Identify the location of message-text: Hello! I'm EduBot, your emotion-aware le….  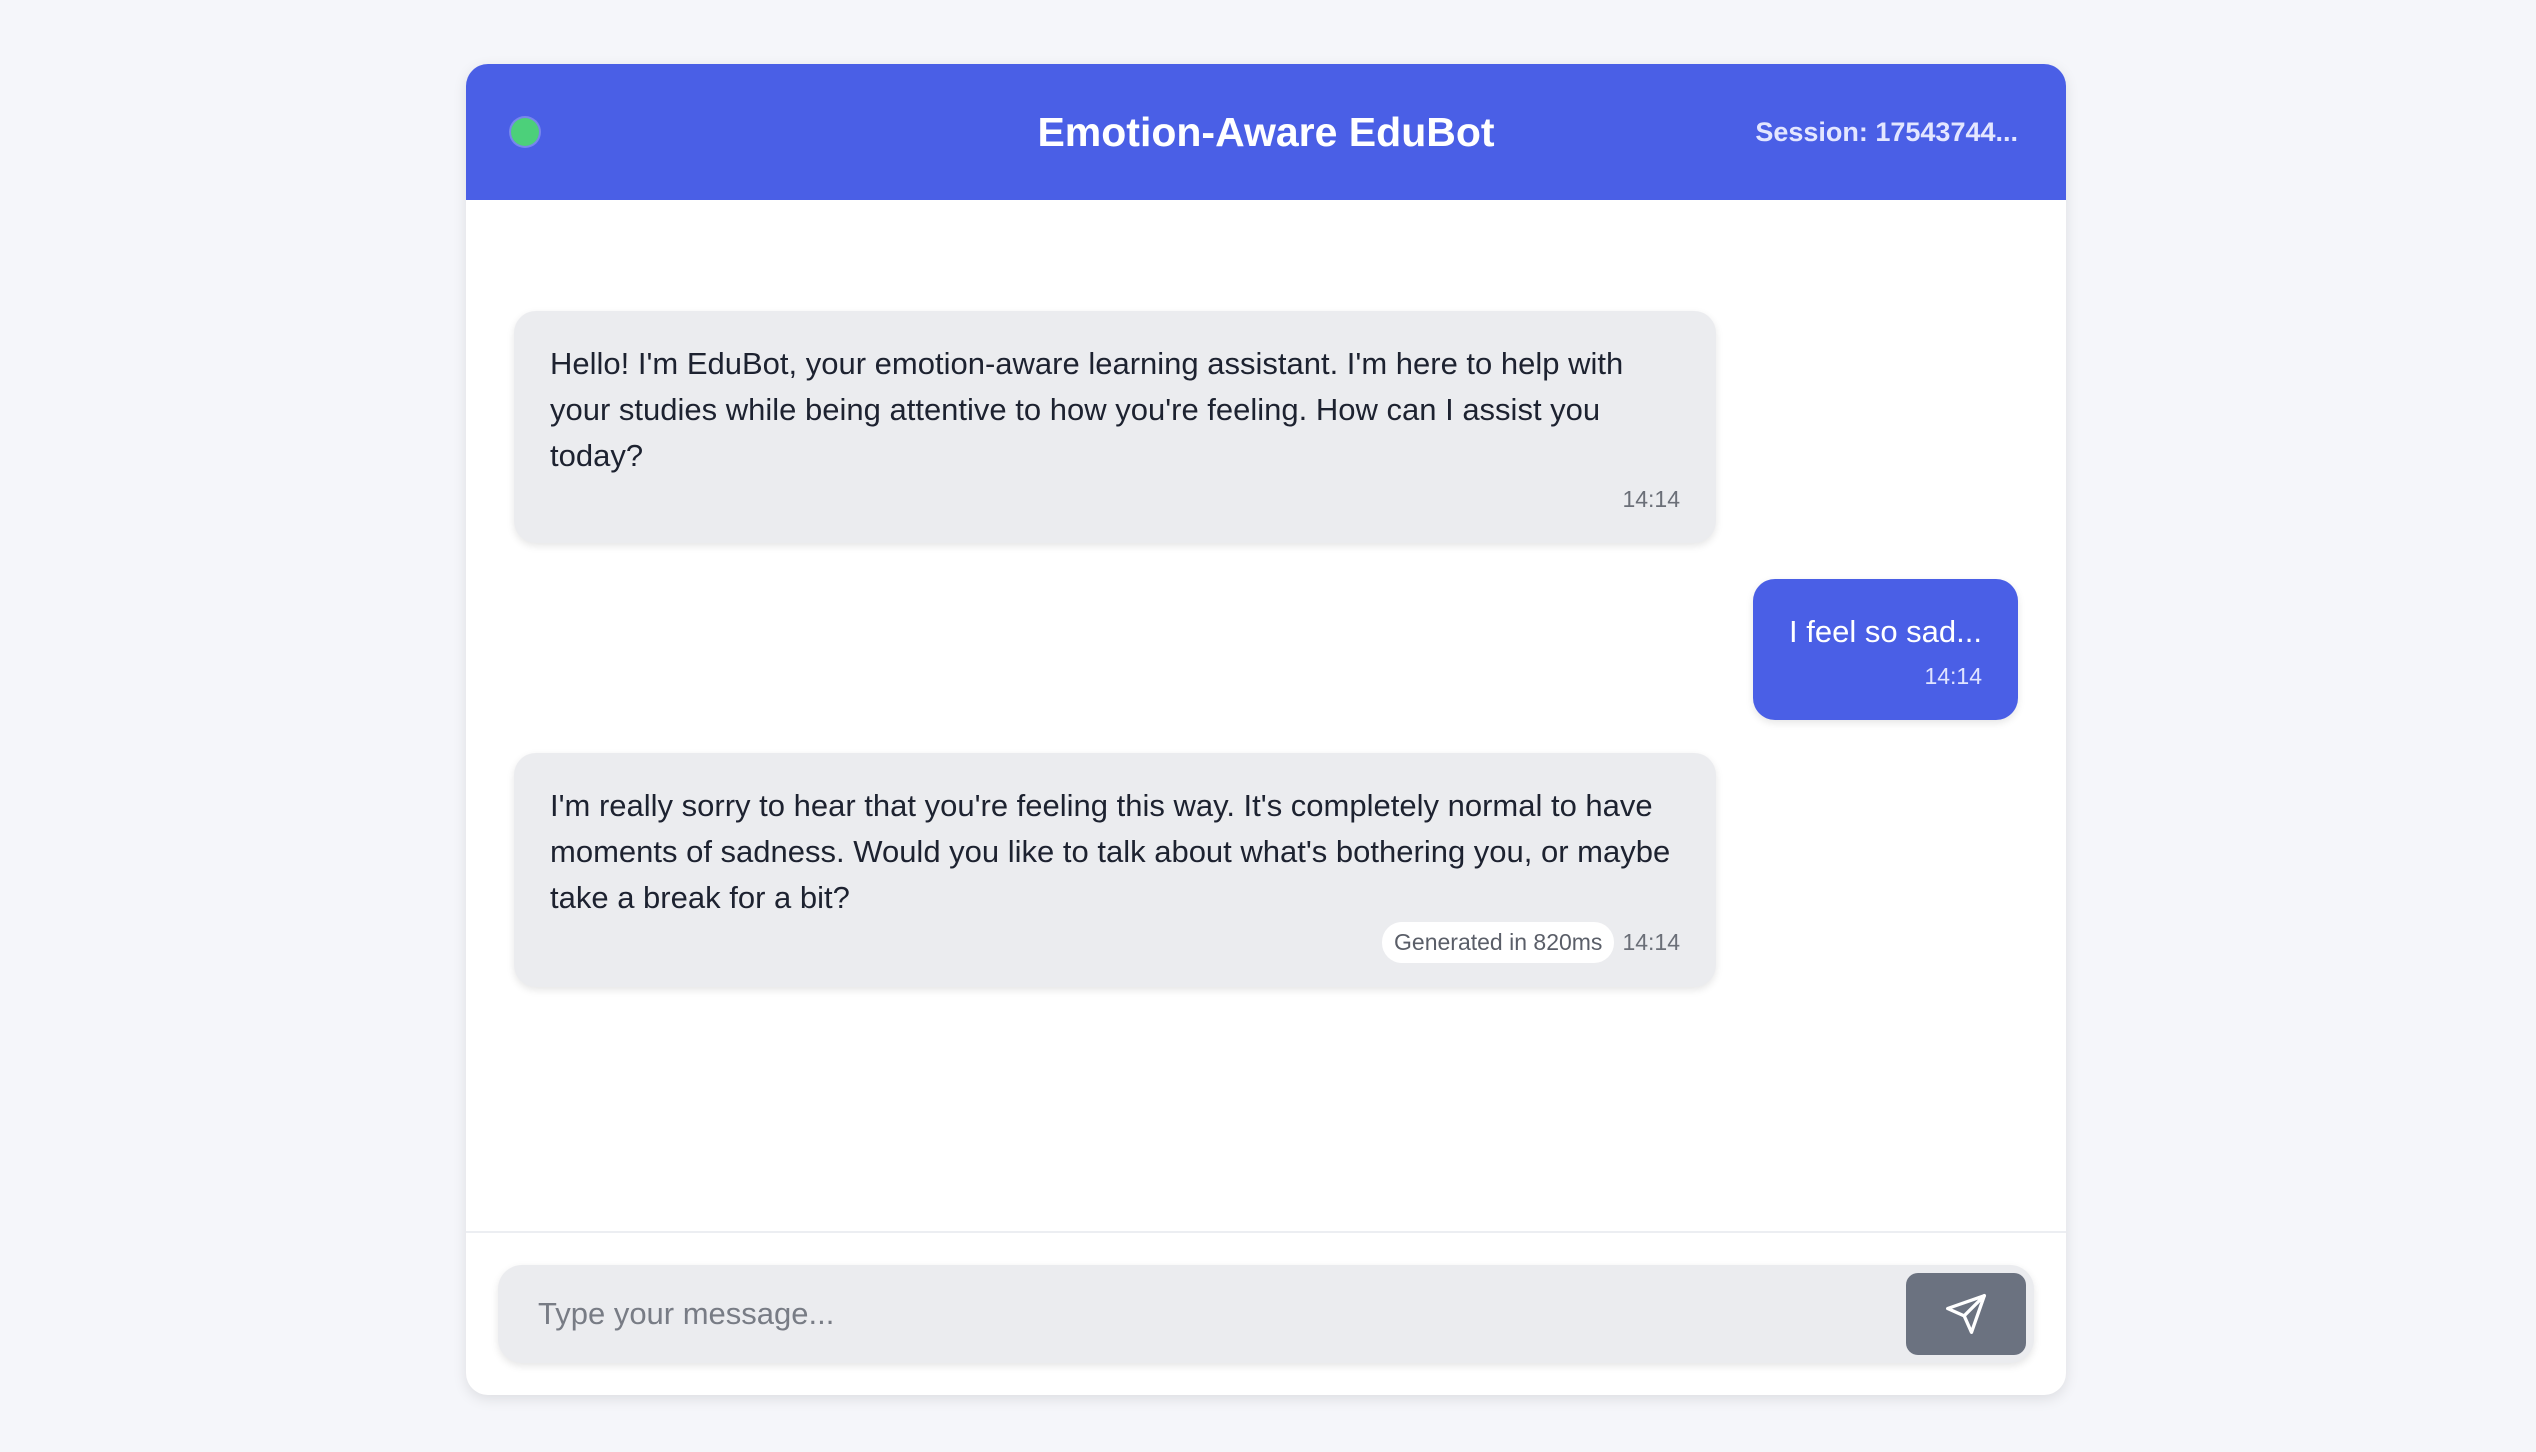
(1087, 409).